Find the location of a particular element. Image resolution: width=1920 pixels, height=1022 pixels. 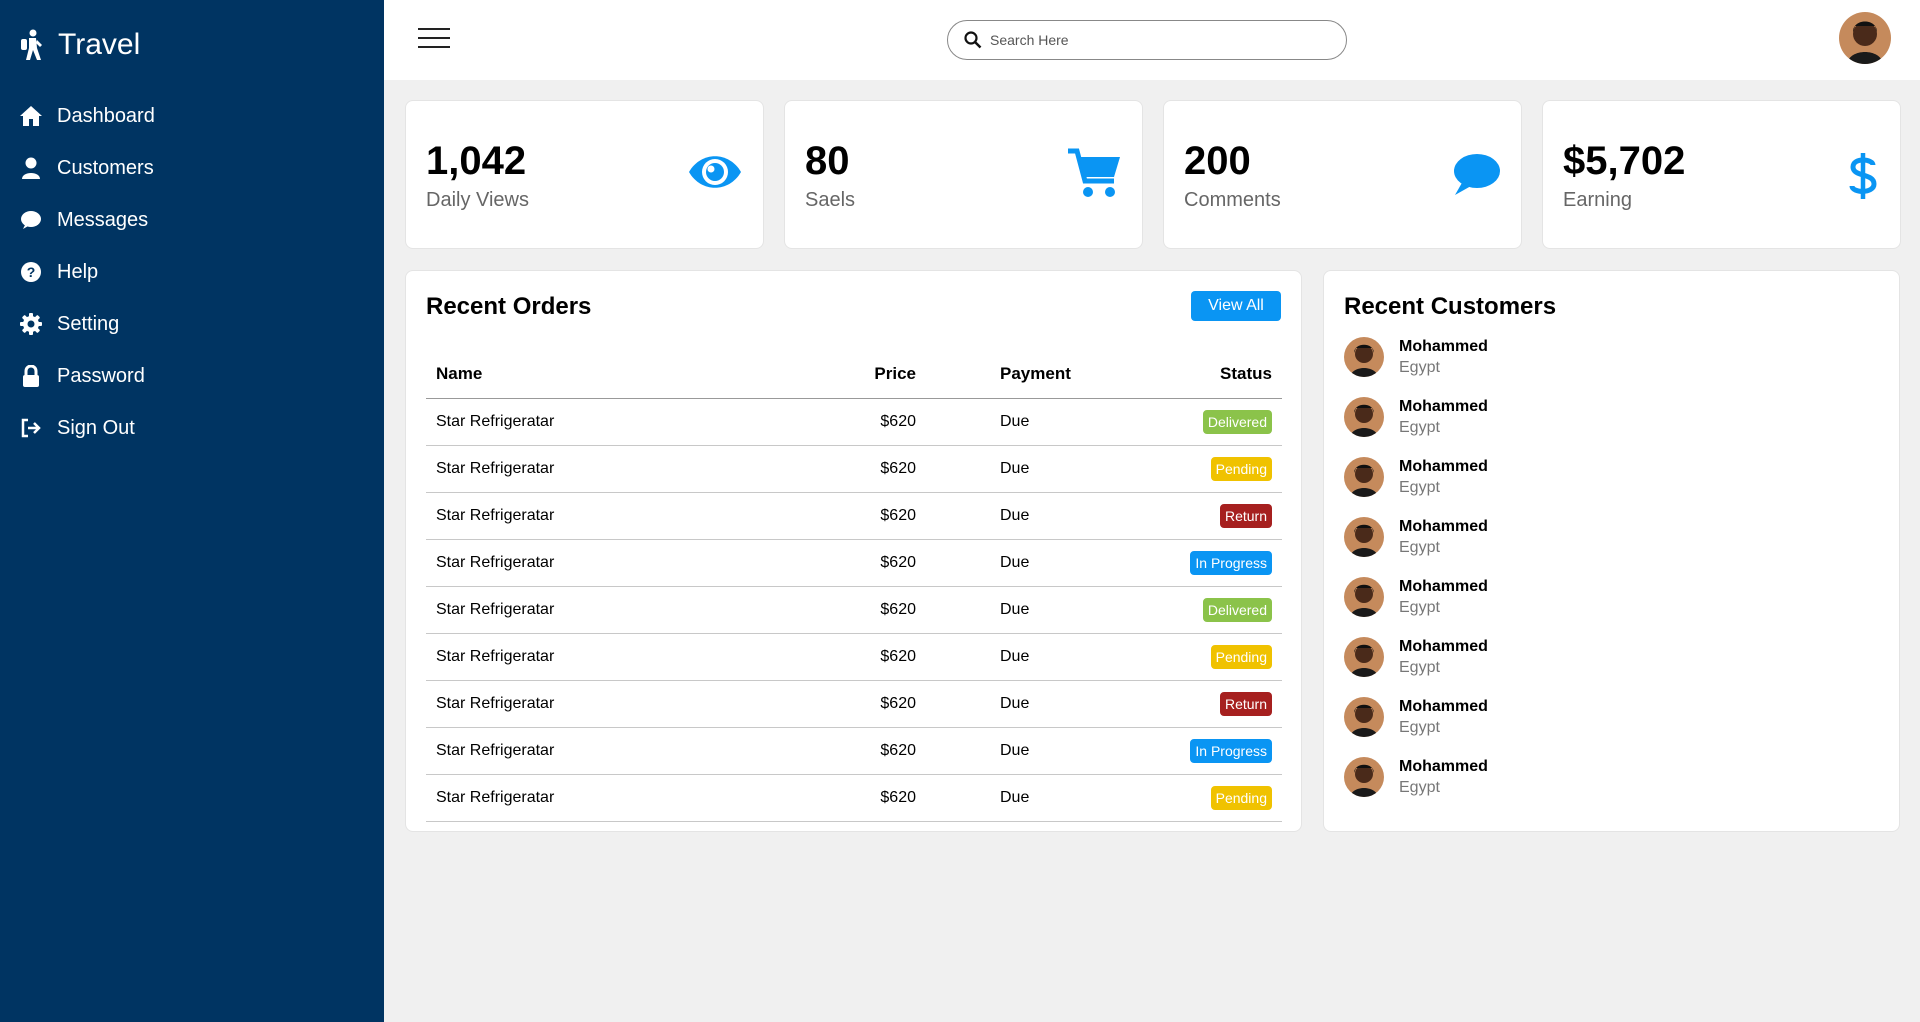

column-header-name: Name is located at coordinates (606, 375).